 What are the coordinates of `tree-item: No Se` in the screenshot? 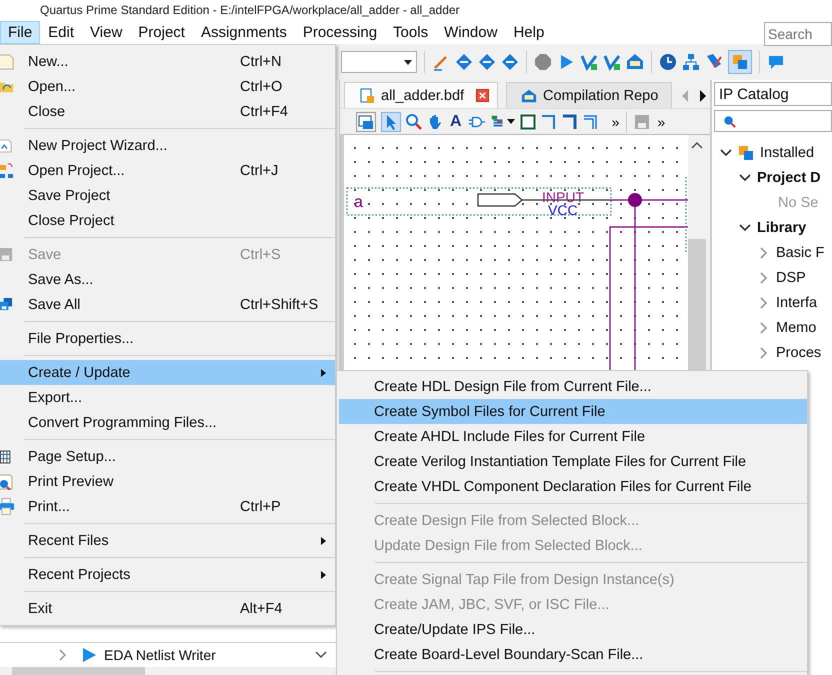 It's located at (797, 202).